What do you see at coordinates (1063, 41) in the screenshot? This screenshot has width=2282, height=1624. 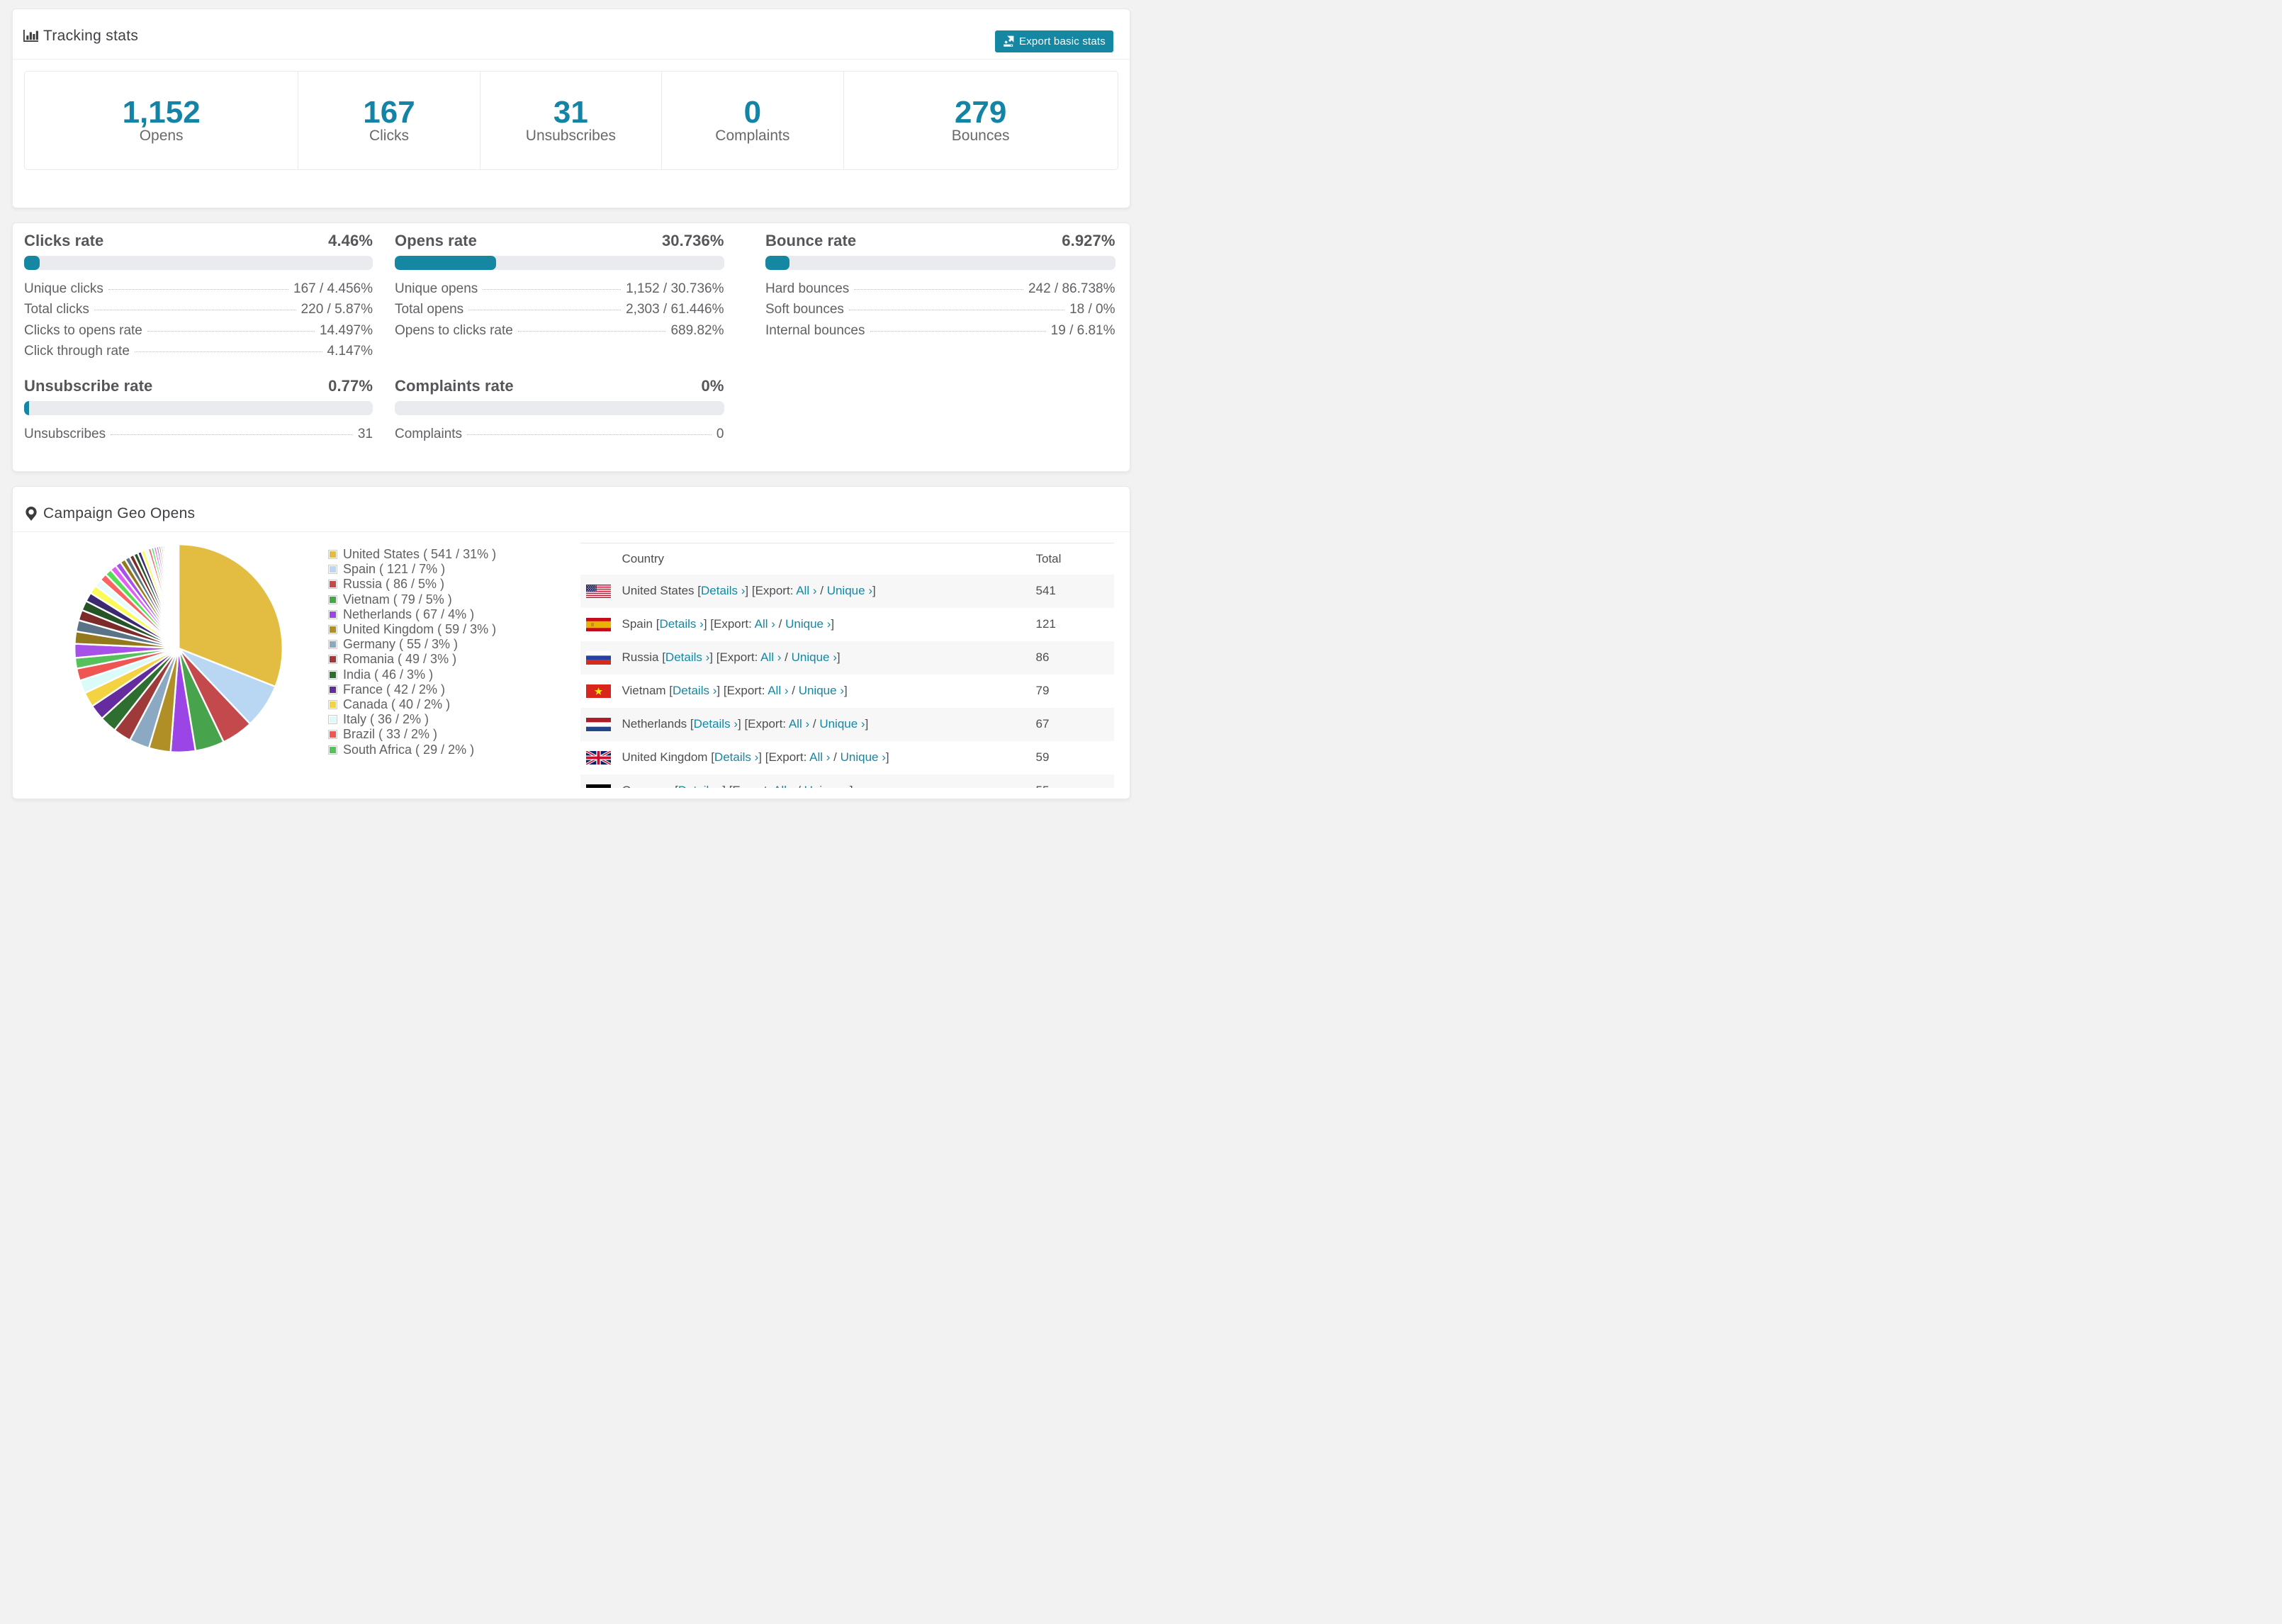 I see `export-button-label: Export basic stats` at bounding box center [1063, 41].